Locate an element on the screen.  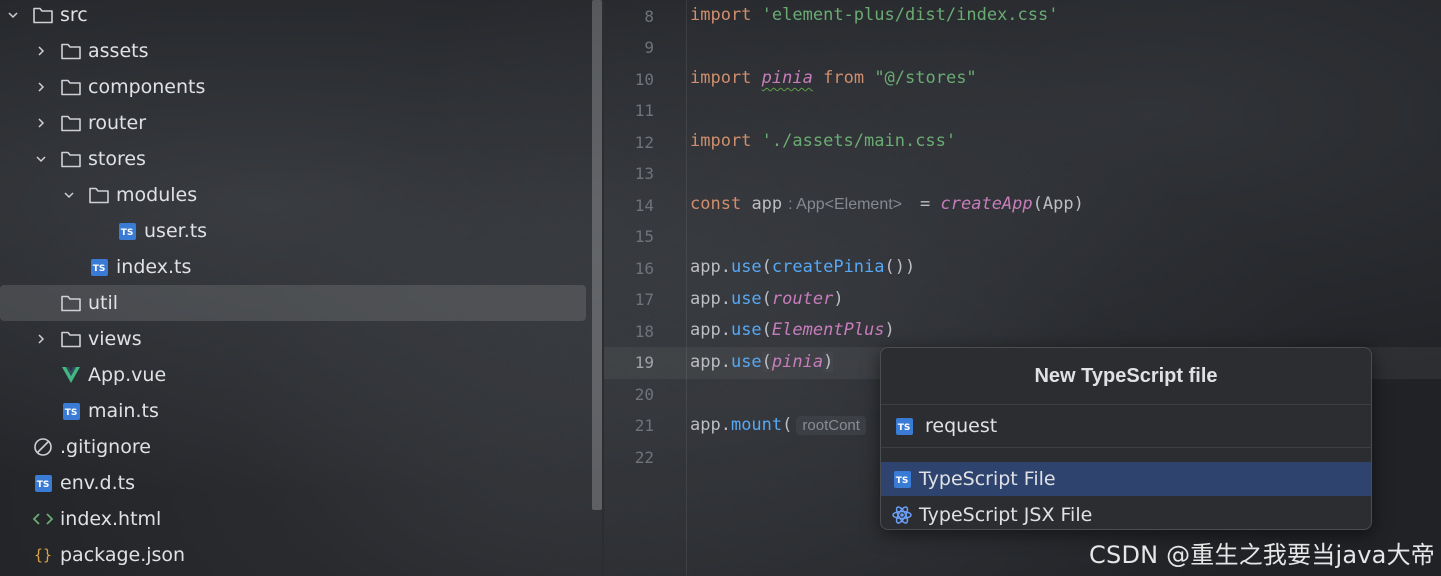
tree-item-env-d-ts: TS env.d.ts is located at coordinates (293, 483).